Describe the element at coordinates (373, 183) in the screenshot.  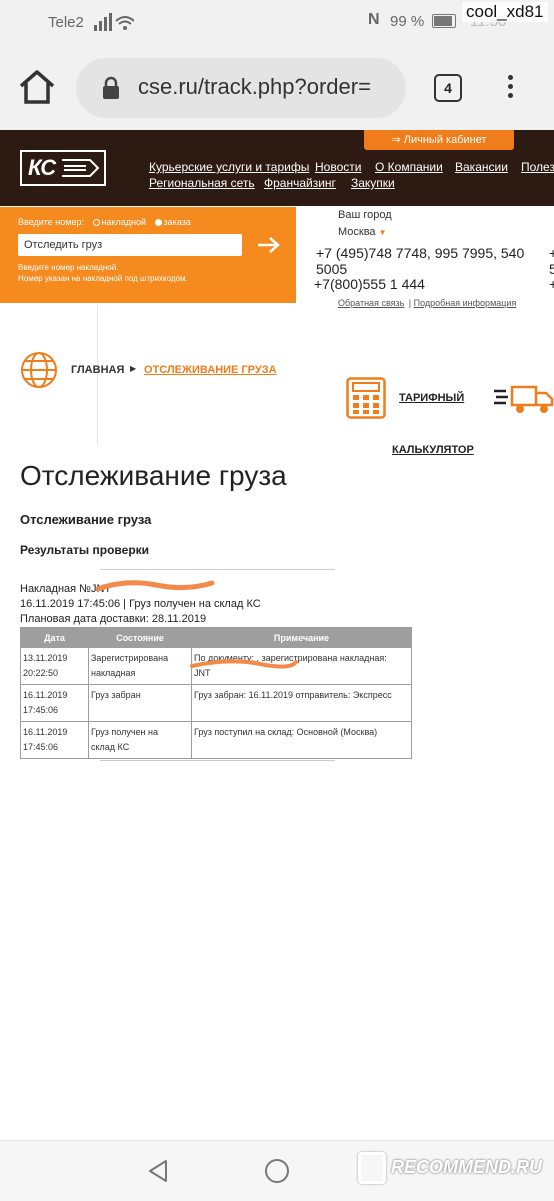
I see `nav-purchases: Закупки` at that location.